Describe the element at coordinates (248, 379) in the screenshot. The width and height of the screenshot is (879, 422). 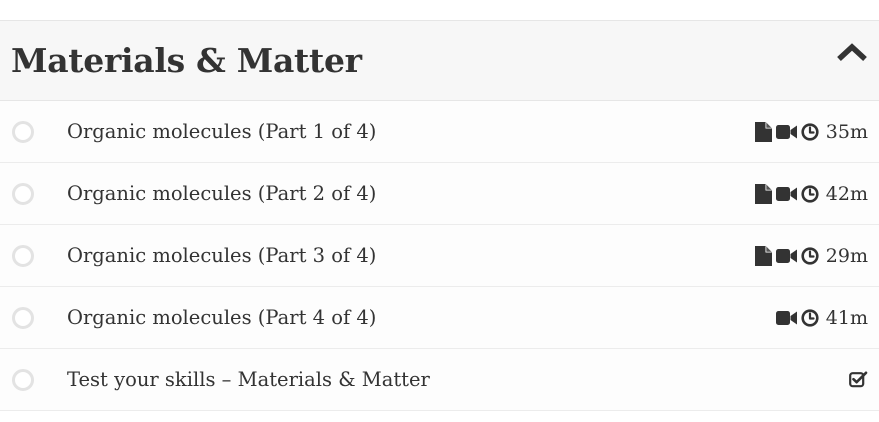
I see `lesson-title: Test your skills – Materials & Matter` at that location.